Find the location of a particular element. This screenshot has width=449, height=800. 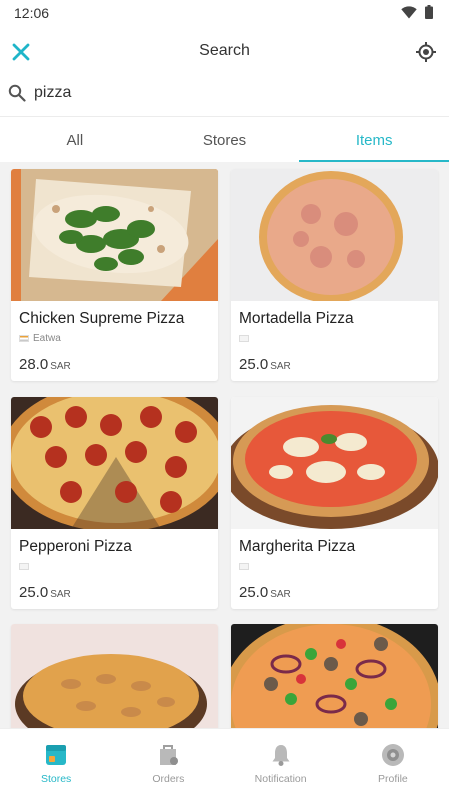

search-bar is located at coordinates (224, 97).